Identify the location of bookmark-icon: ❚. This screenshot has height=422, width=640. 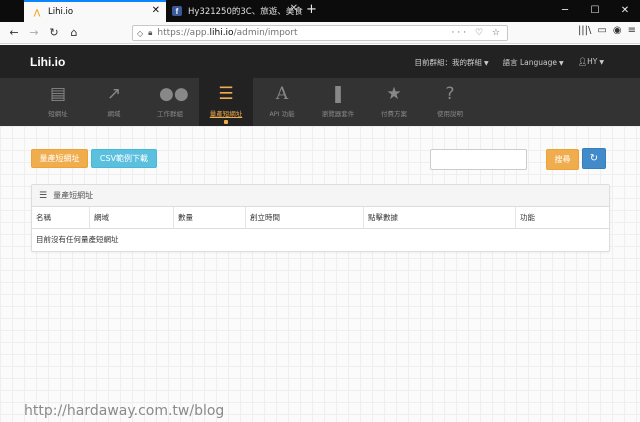
(338, 94).